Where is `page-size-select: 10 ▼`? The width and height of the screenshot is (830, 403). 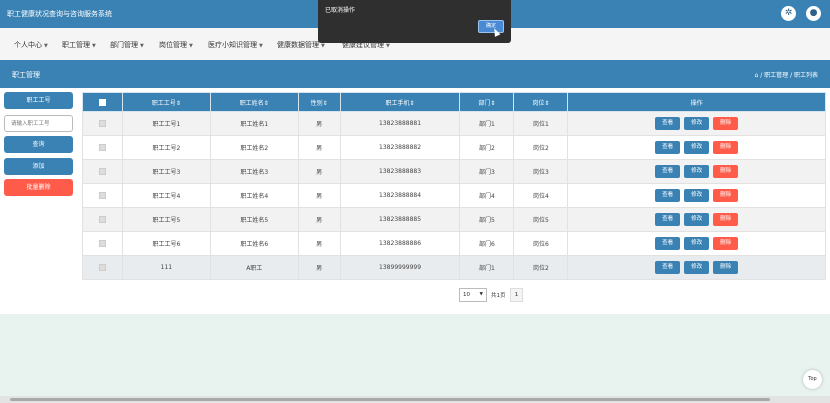
page-size-select: 10 ▼ is located at coordinates (473, 295).